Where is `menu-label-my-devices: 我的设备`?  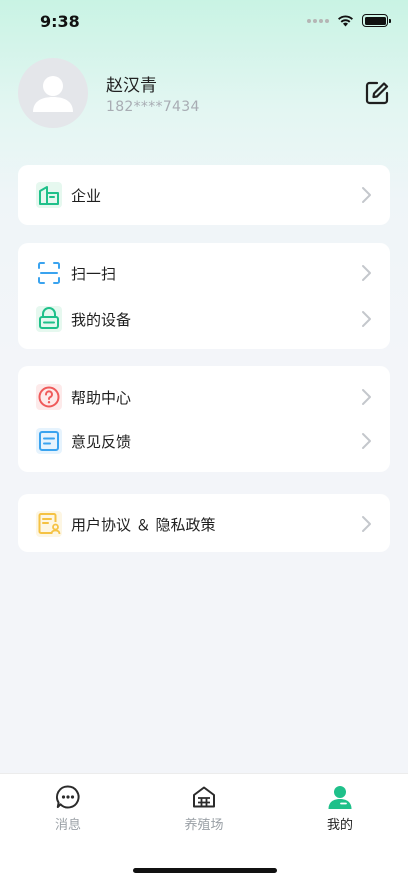 menu-label-my-devices: 我的设备 is located at coordinates (101, 319).